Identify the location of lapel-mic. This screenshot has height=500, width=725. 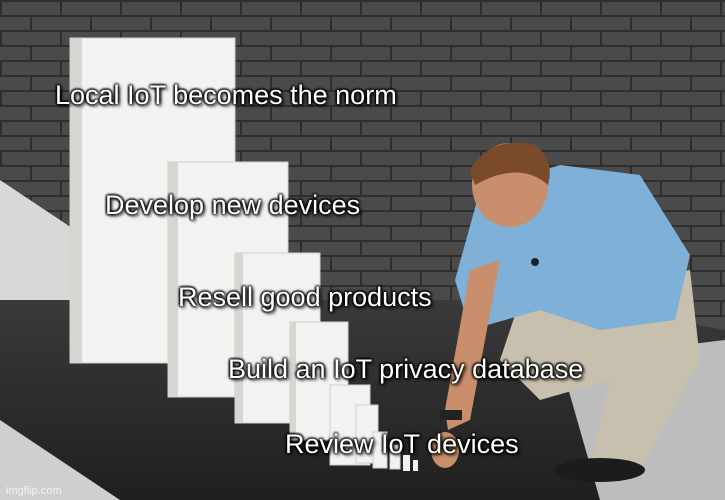
(535, 262).